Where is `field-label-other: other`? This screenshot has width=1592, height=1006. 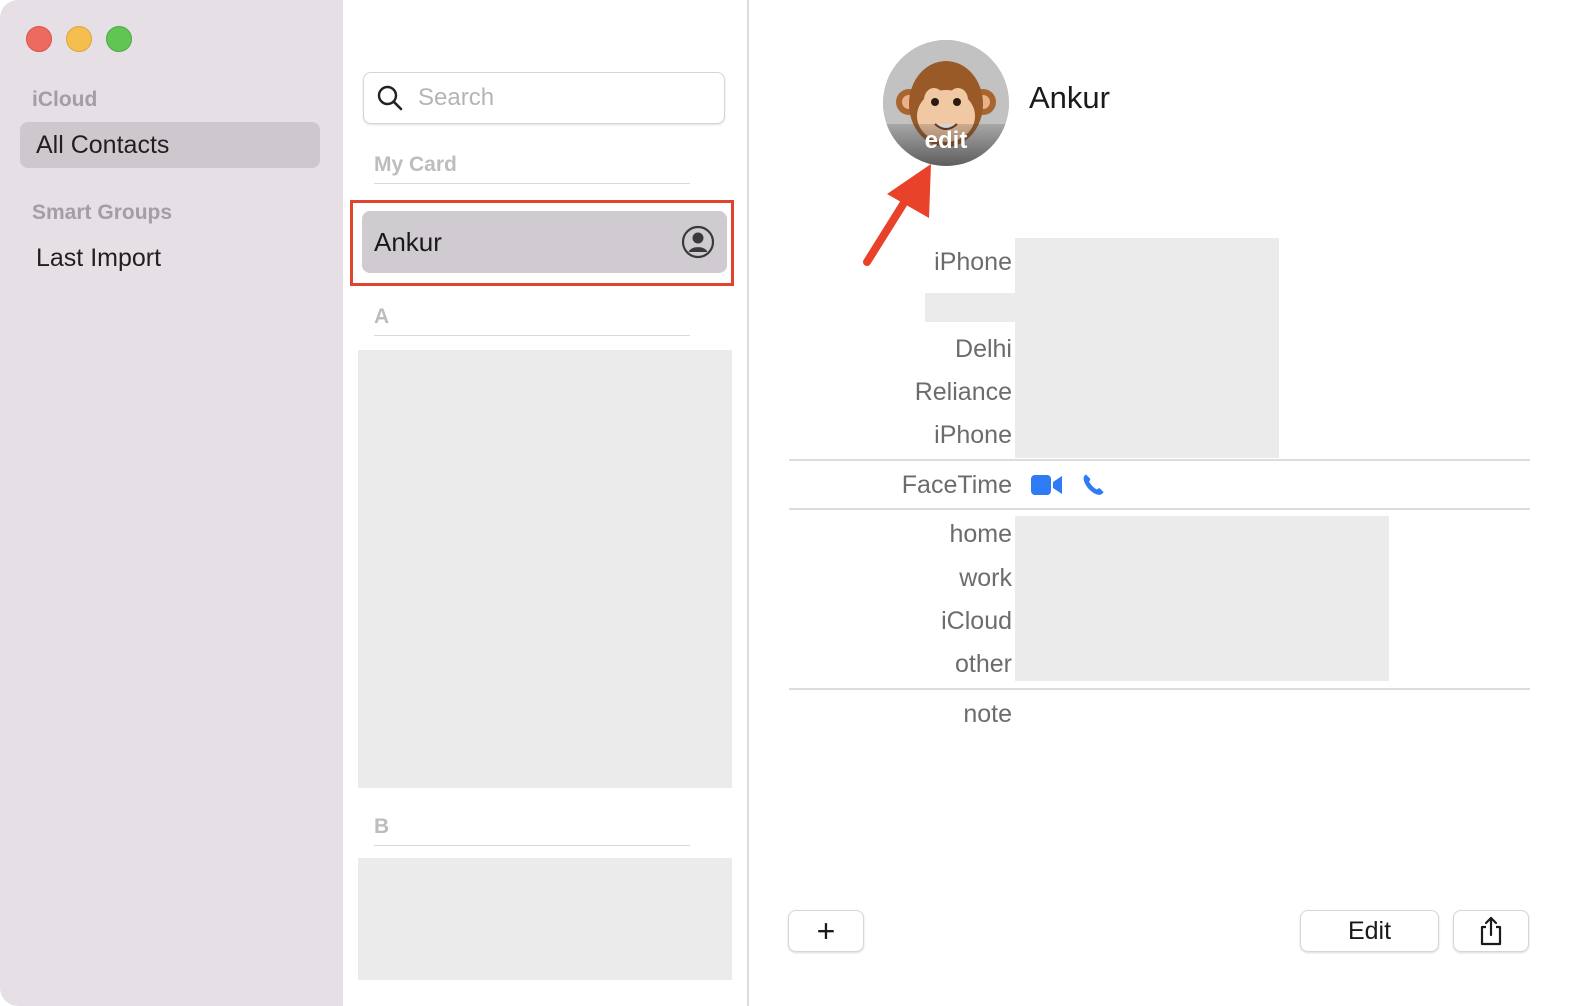 field-label-other: other is located at coordinates (983, 664).